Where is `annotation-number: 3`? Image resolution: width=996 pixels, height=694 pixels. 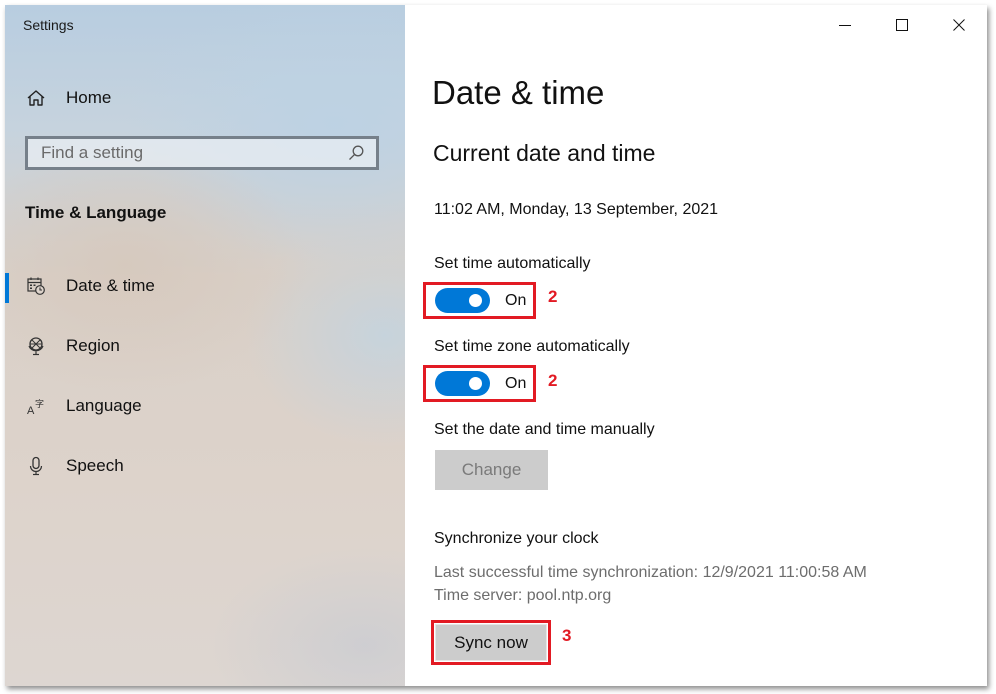 annotation-number: 3 is located at coordinates (567, 635).